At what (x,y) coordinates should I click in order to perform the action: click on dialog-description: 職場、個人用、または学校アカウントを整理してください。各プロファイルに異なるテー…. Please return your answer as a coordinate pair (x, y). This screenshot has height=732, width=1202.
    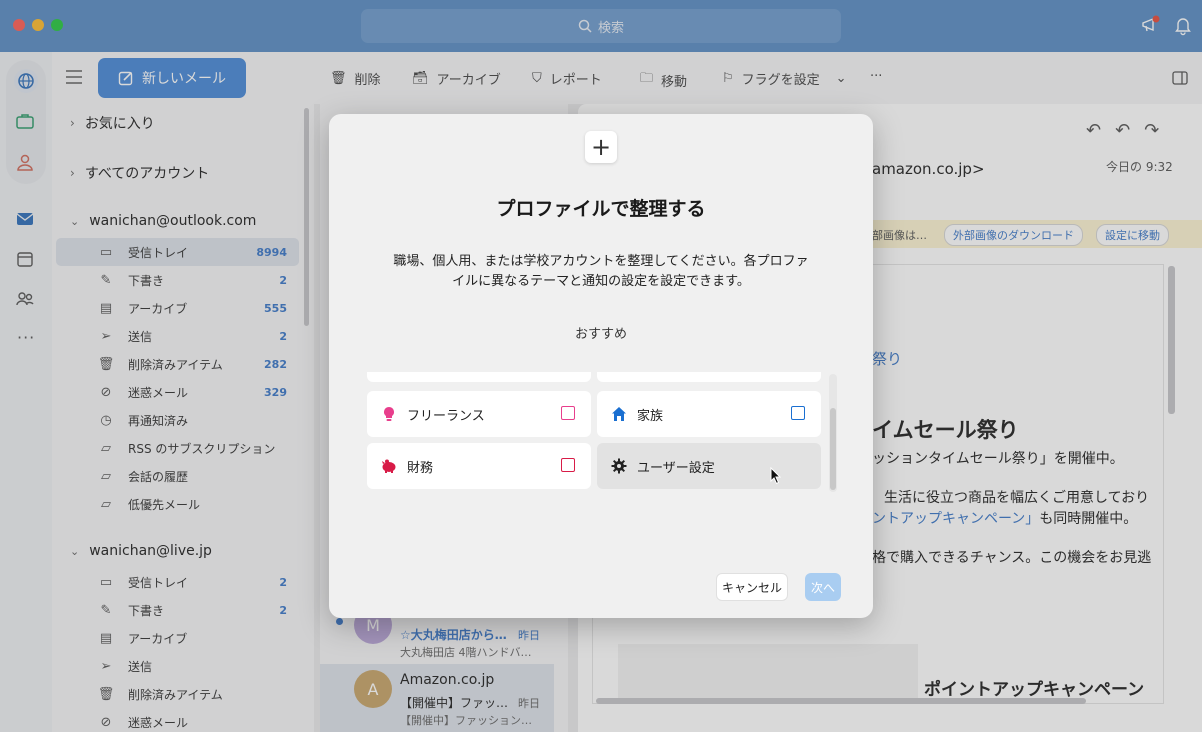
    Looking at the image, I should click on (601, 271).